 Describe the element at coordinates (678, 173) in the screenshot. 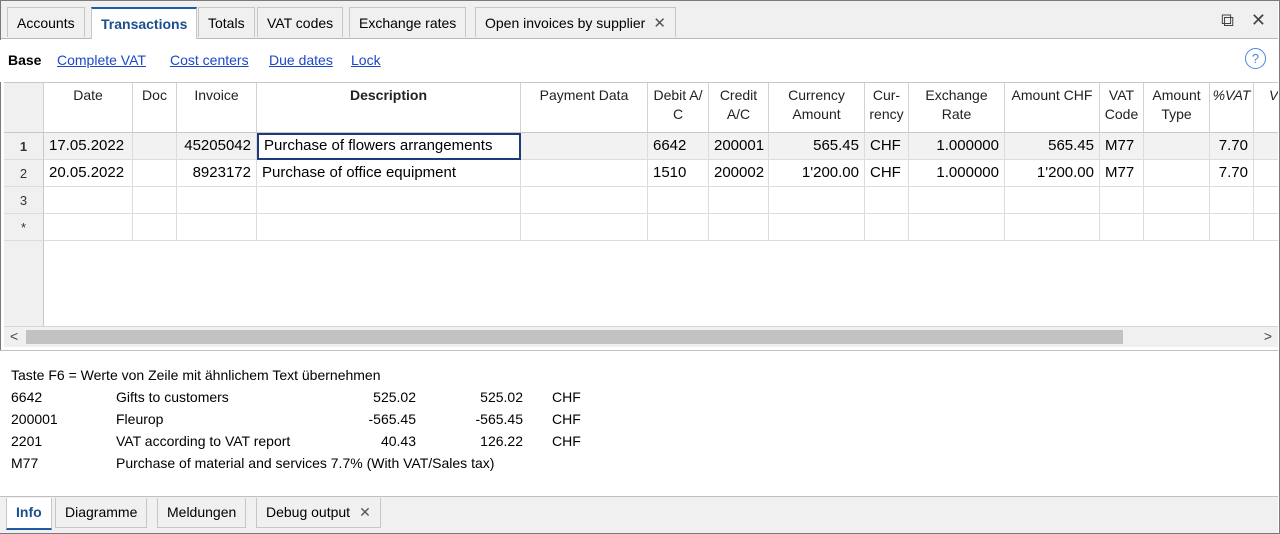

I see `cell-debit: 1510` at that location.